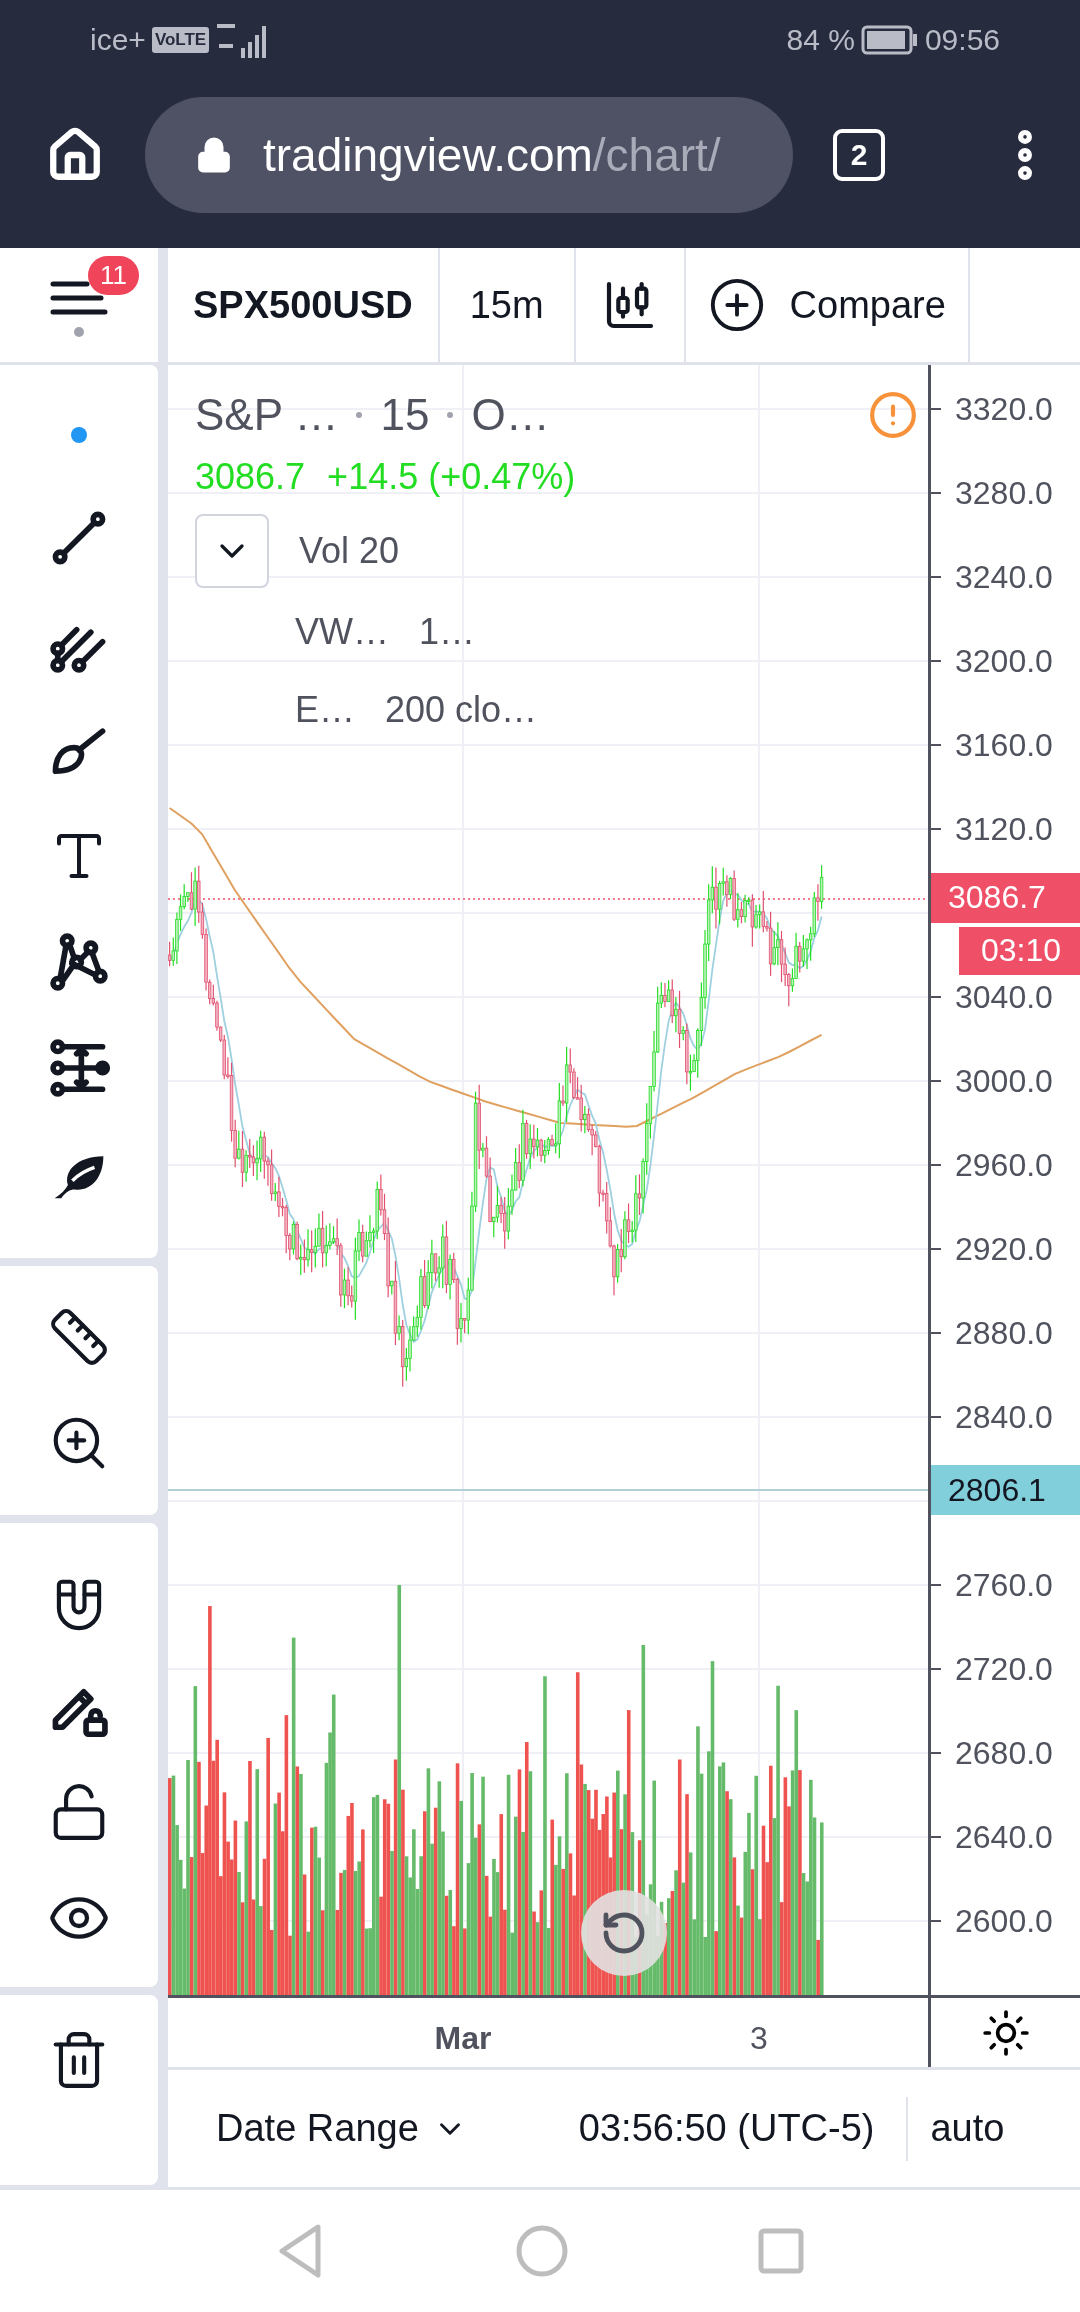 The height and width of the screenshot is (2312, 1080). I want to click on price-tick: 2840.0, so click(1004, 1417).